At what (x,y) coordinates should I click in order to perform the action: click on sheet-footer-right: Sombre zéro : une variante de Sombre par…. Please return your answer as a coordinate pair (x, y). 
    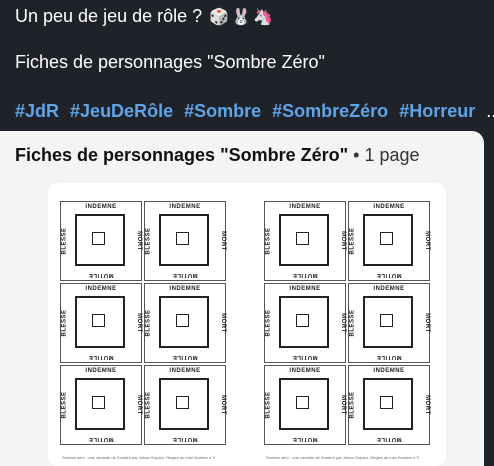
    Looking at the image, I should click on (343, 457).